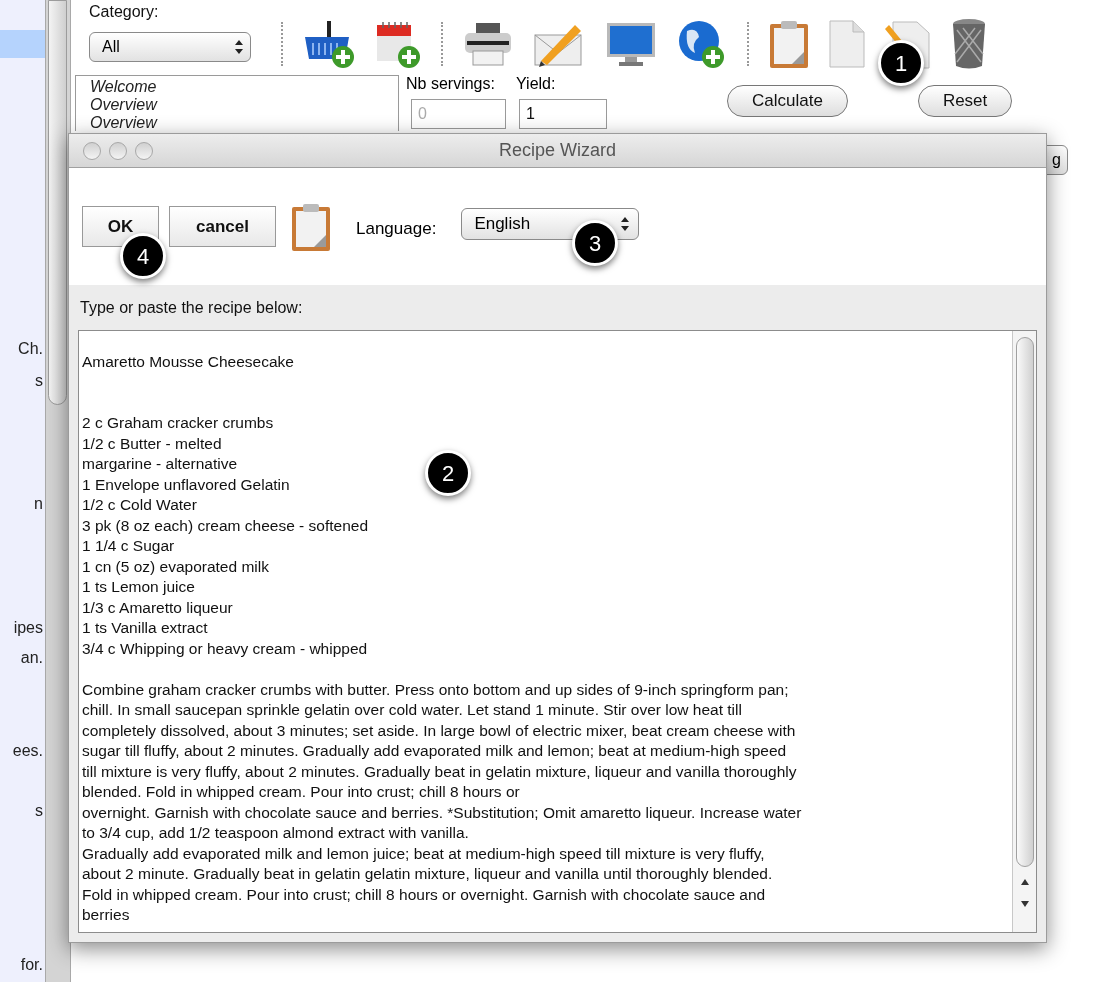  What do you see at coordinates (702, 44) in the screenshot?
I see `globe-add-icon` at bounding box center [702, 44].